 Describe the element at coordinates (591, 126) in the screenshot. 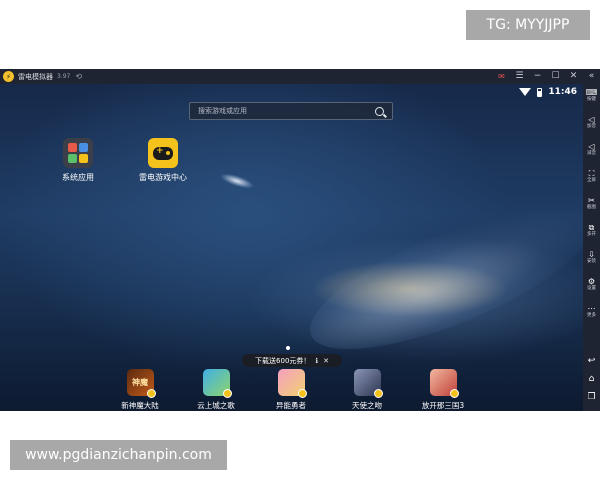

I see `sidebar-item-label: 加音` at that location.